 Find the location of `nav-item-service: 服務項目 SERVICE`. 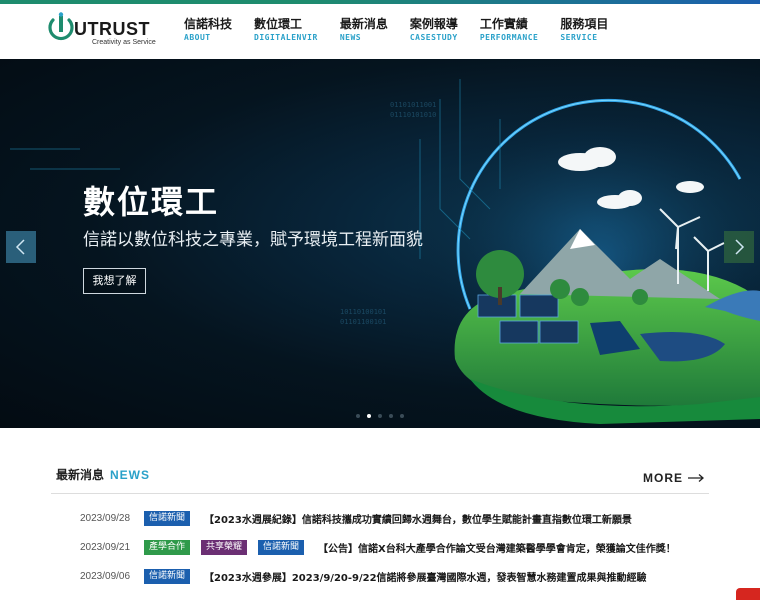

nav-item-service: 服務項目 SERVICE is located at coordinates (584, 30).